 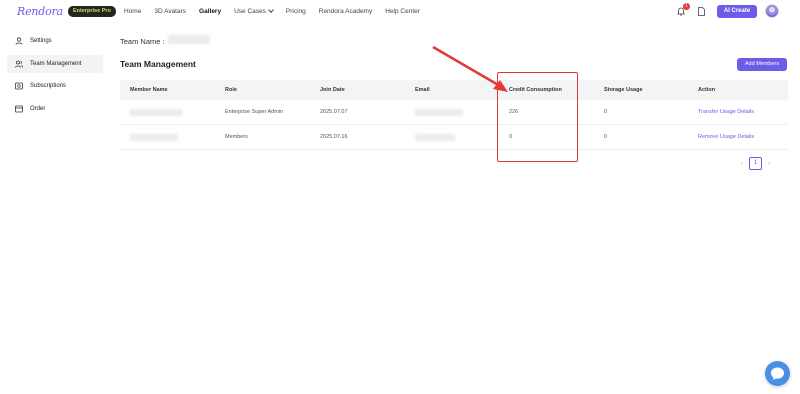 What do you see at coordinates (38, 108) in the screenshot?
I see `sidebar-item-label: Order` at bounding box center [38, 108].